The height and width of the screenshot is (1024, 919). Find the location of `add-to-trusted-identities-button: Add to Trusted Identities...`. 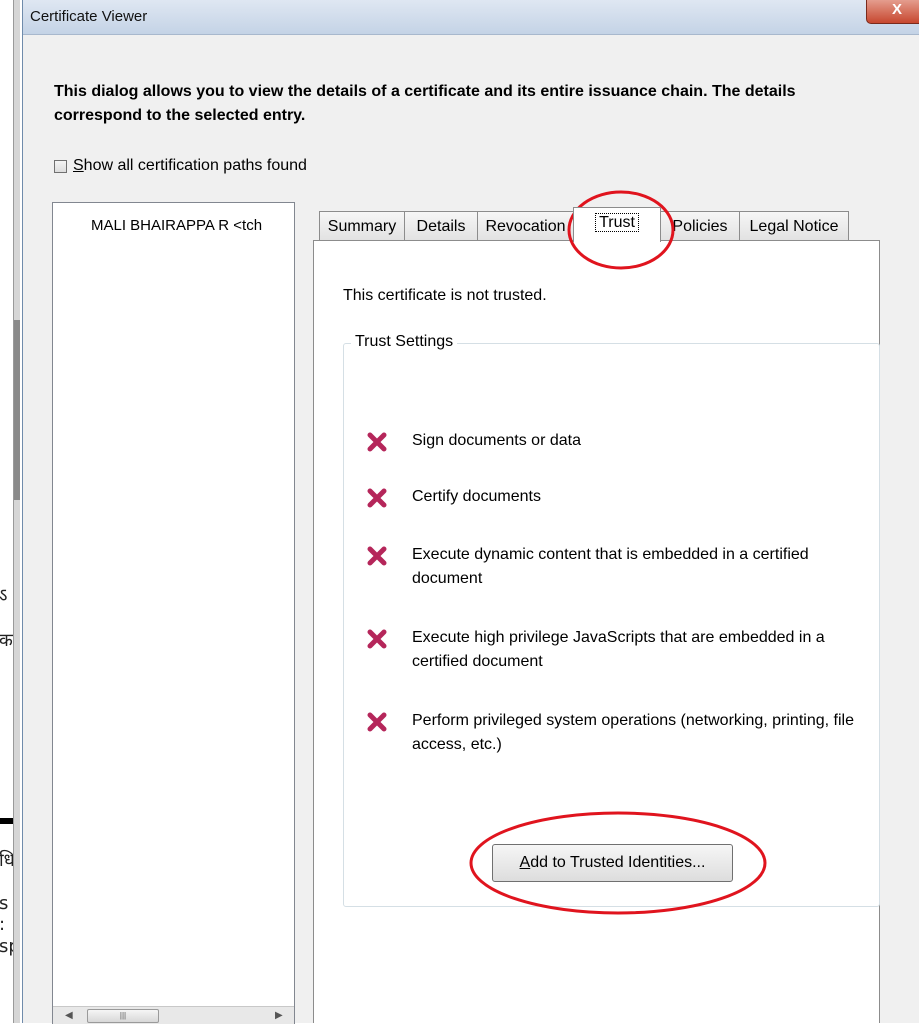

add-to-trusted-identities-button: Add to Trusted Identities... is located at coordinates (612, 863).